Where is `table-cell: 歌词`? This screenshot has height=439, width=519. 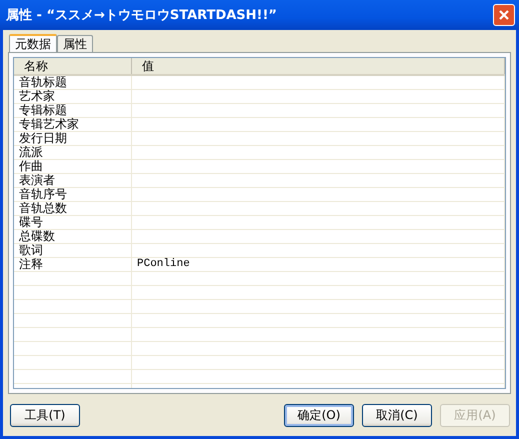
table-cell: 歌词 is located at coordinates (73, 250).